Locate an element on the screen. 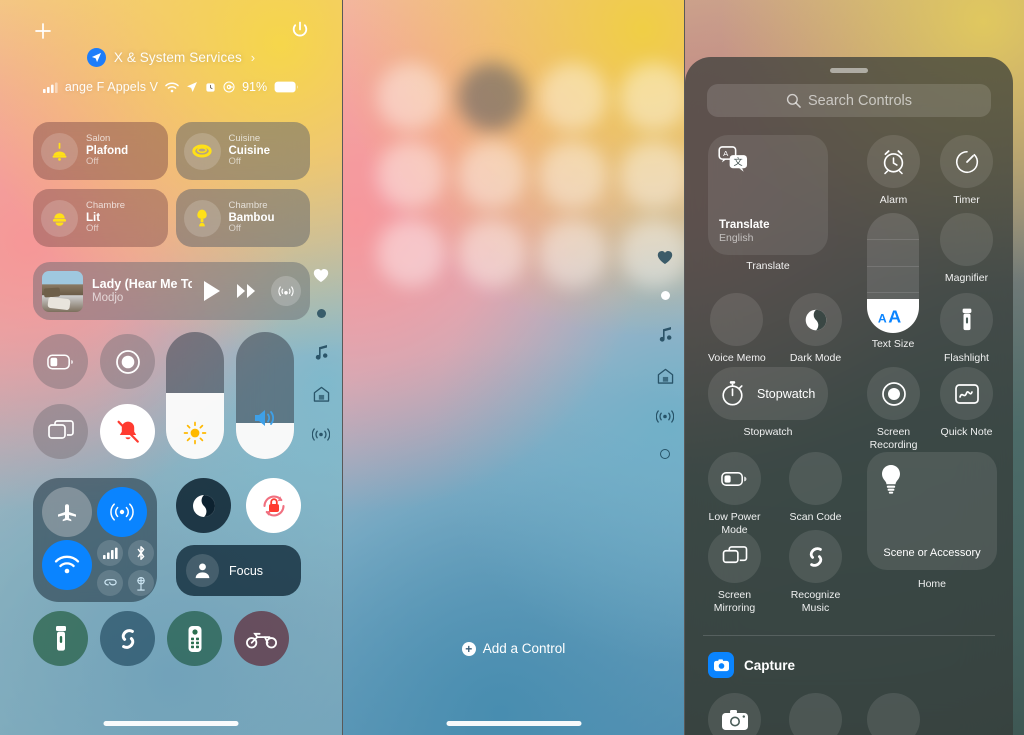 The width and height of the screenshot is (1024, 735). gallery-item-alarm: Alarm is located at coordinates (893, 171).